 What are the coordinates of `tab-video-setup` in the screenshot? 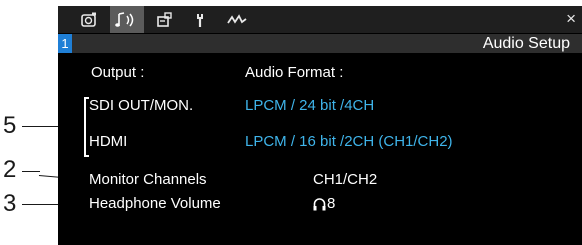 It's located at (165, 19).